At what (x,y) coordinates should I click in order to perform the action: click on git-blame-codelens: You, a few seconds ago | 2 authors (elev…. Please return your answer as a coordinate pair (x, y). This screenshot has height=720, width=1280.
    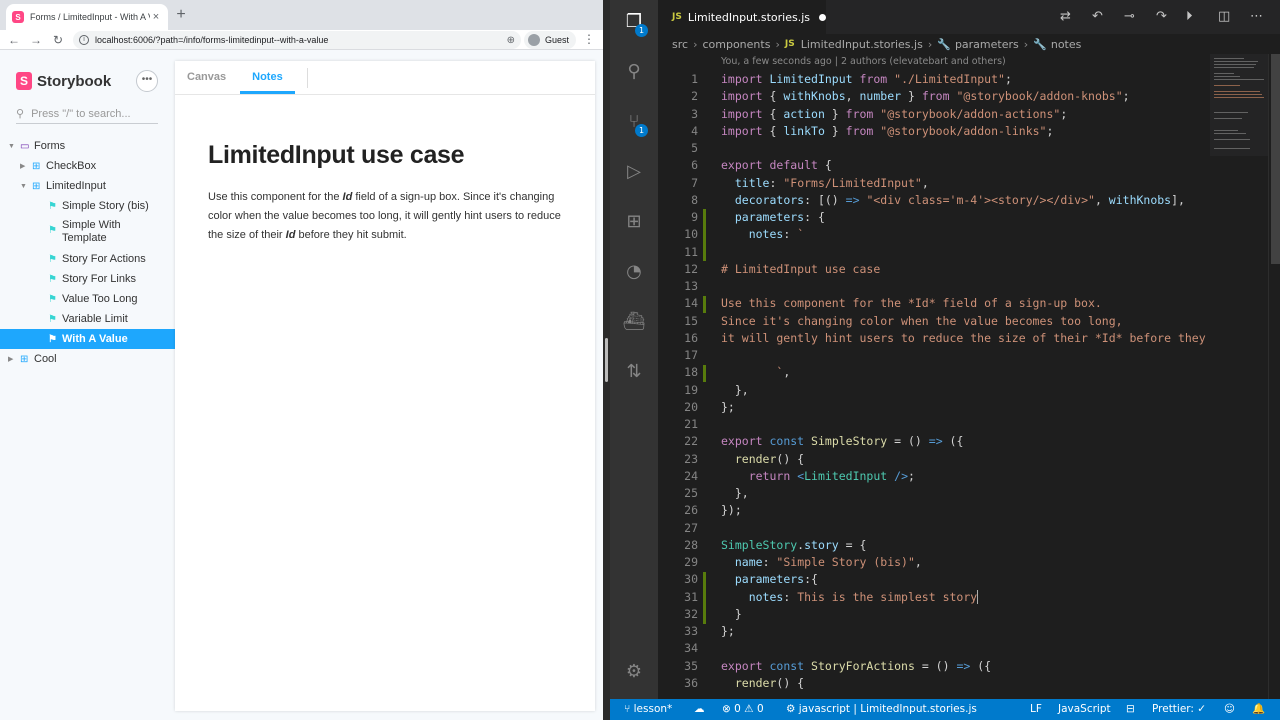
    Looking at the image, I should click on (863, 61).